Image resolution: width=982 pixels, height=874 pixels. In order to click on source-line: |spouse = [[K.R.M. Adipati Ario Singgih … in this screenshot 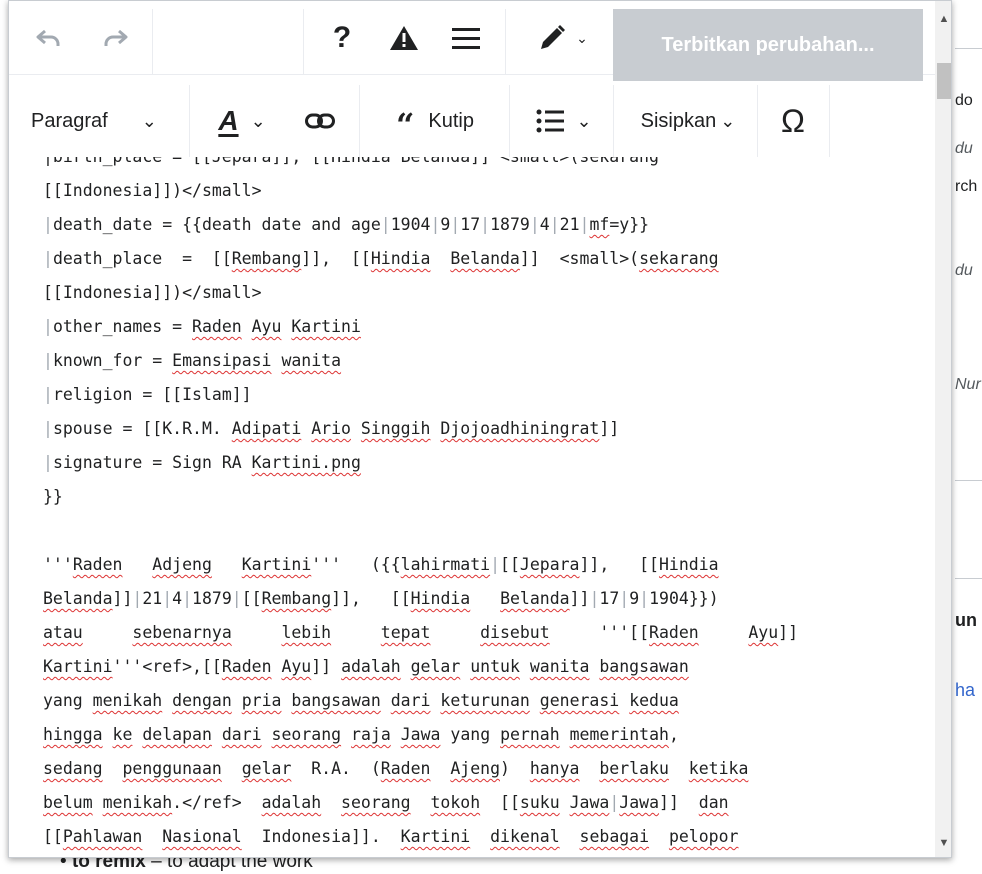, I will do `click(480, 429)`.